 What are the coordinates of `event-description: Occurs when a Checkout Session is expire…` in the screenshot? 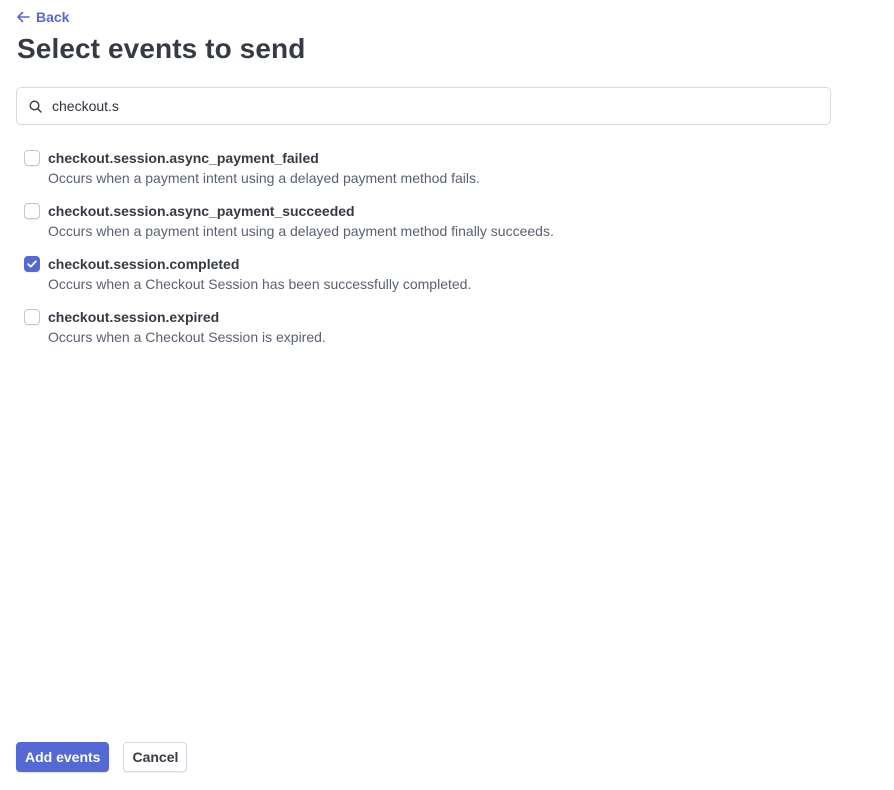 It's located at (187, 337).